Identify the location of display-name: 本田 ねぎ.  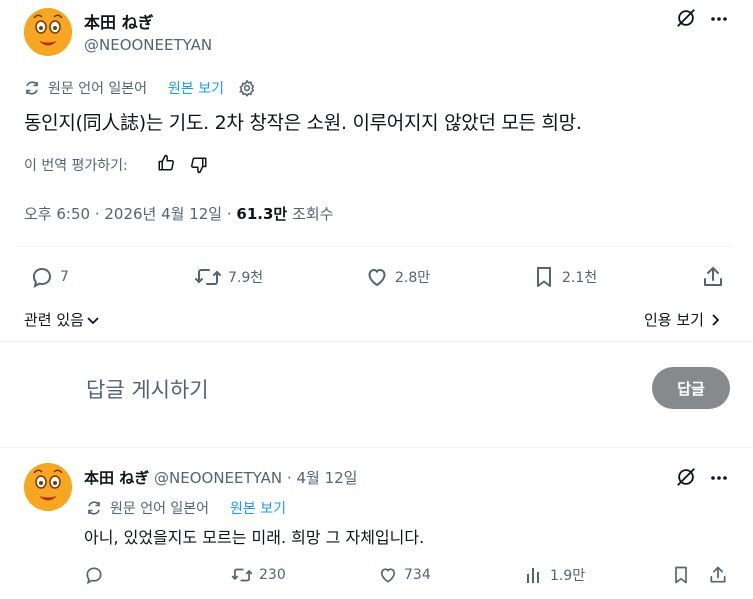
(119, 21).